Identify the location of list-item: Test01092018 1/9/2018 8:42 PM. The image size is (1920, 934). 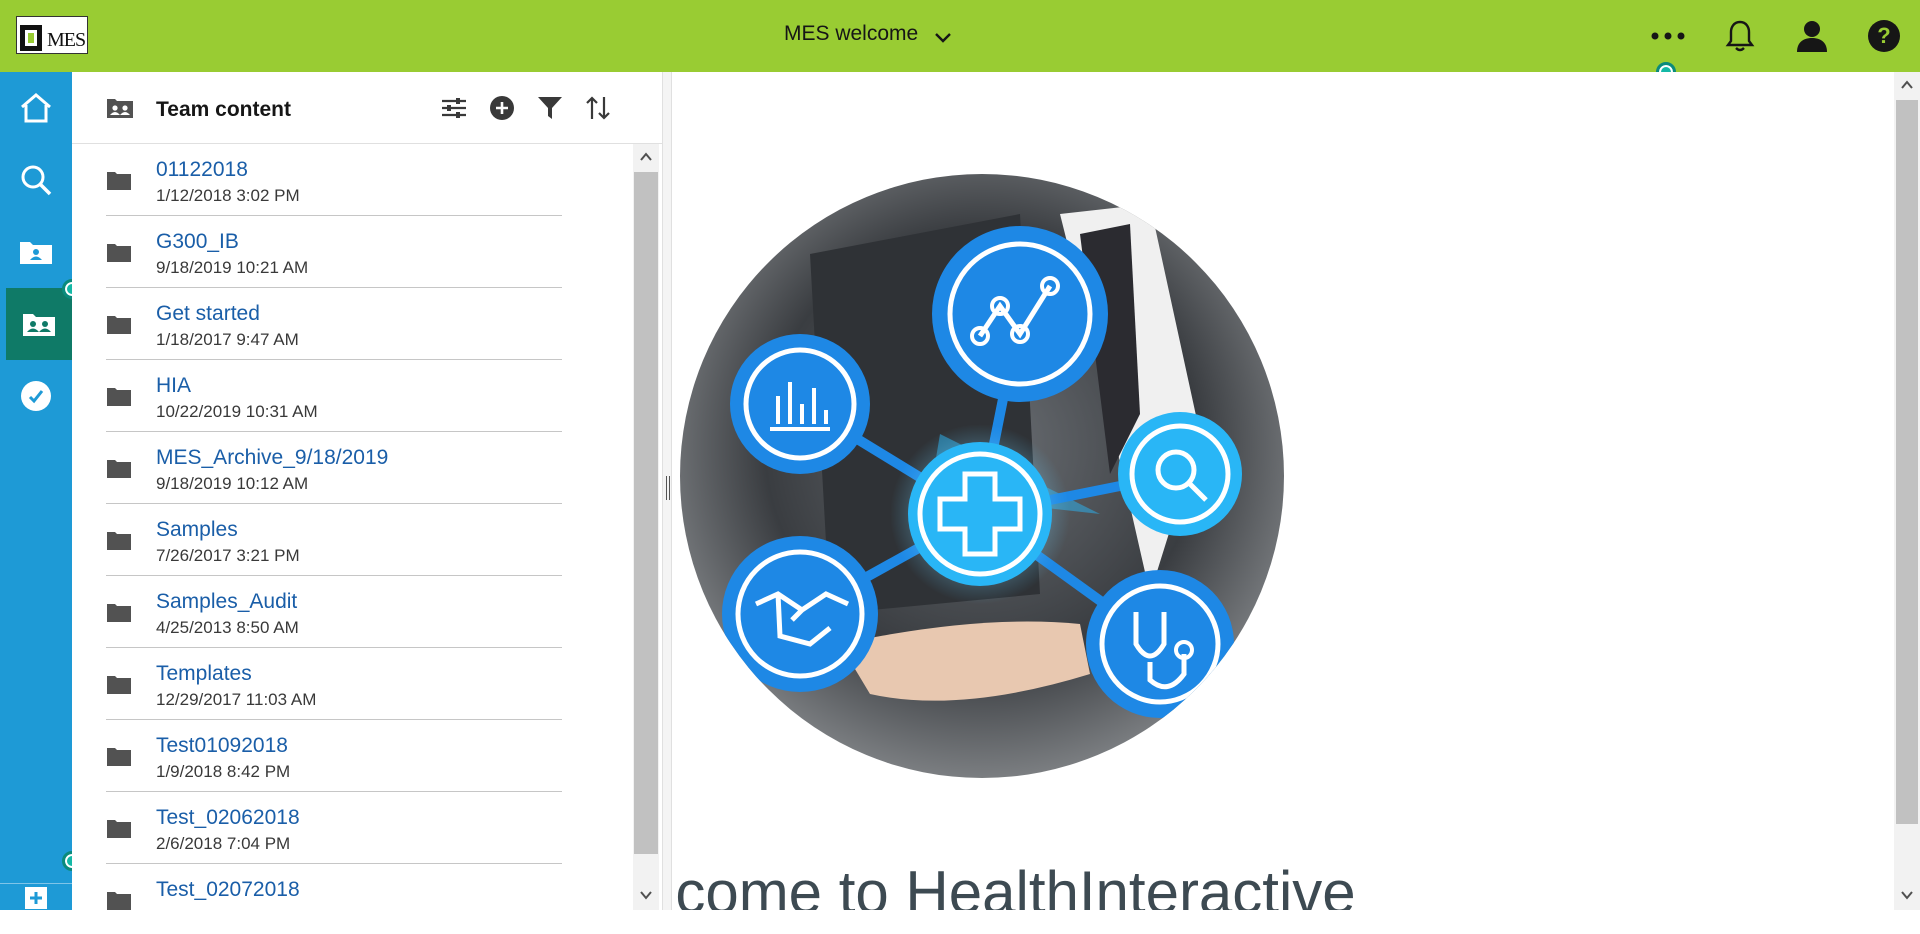
(334, 756).